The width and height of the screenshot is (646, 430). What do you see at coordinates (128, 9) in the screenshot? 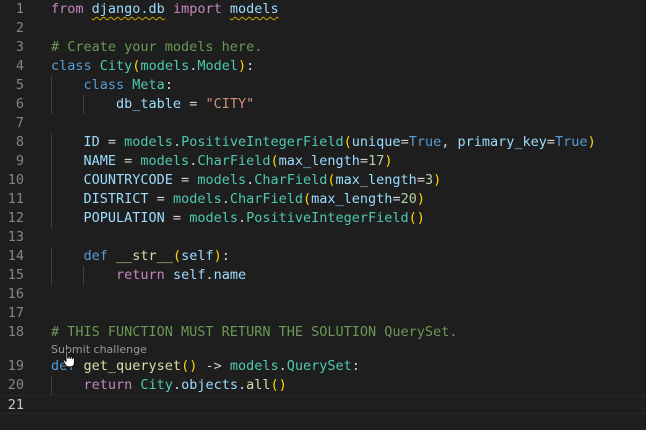
I see `unresolved-import-token: django.db` at bounding box center [128, 9].